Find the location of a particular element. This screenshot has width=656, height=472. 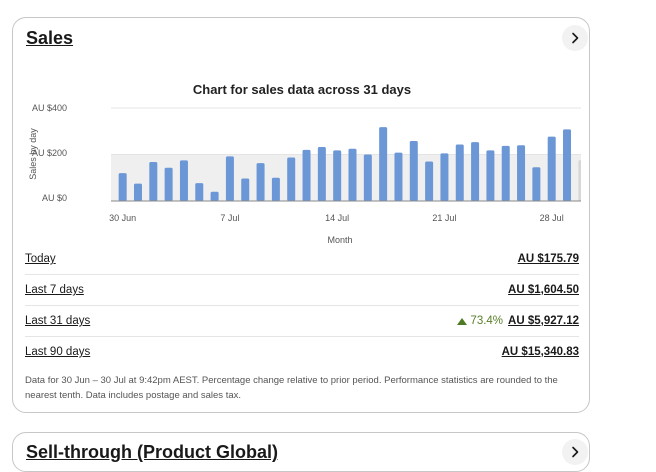

sales-bar-4-jul is located at coordinates (183, 180).